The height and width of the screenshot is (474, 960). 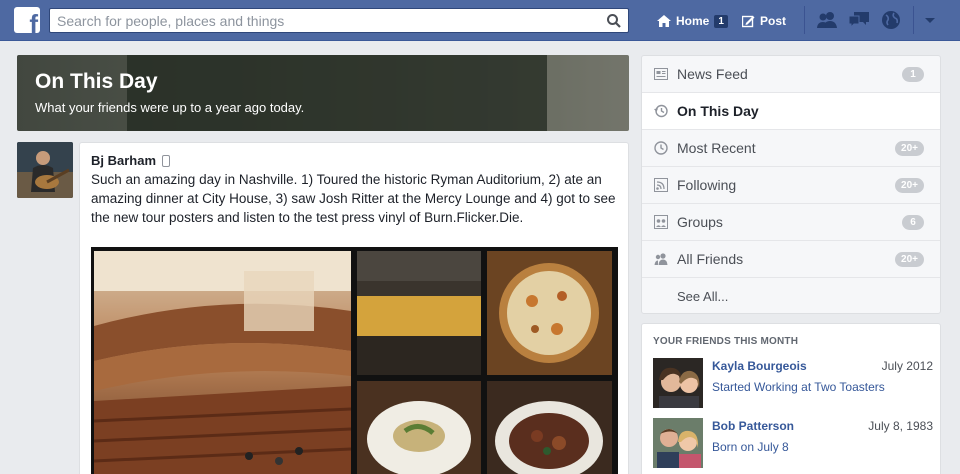 What do you see at coordinates (900, 426) in the screenshot?
I see `event-date: July 8, 1983` at bounding box center [900, 426].